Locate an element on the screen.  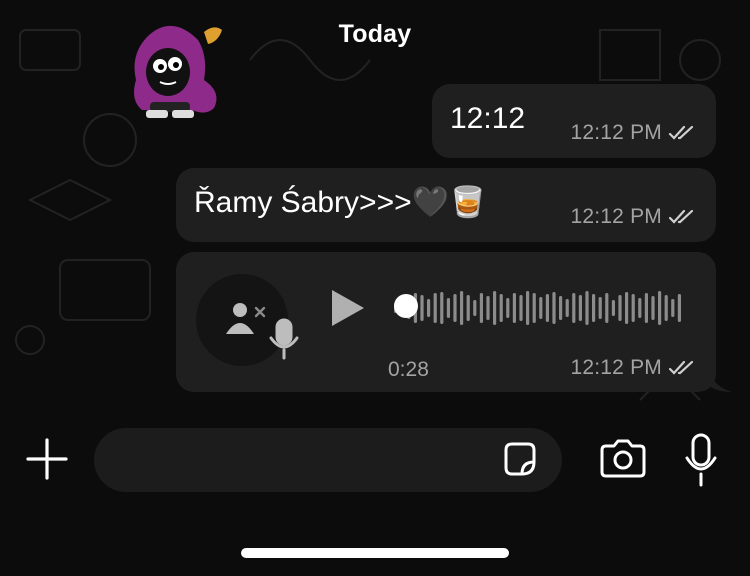
message-text: Řamy Śabry>>>🖤🥃 is located at coordinates (340, 202).